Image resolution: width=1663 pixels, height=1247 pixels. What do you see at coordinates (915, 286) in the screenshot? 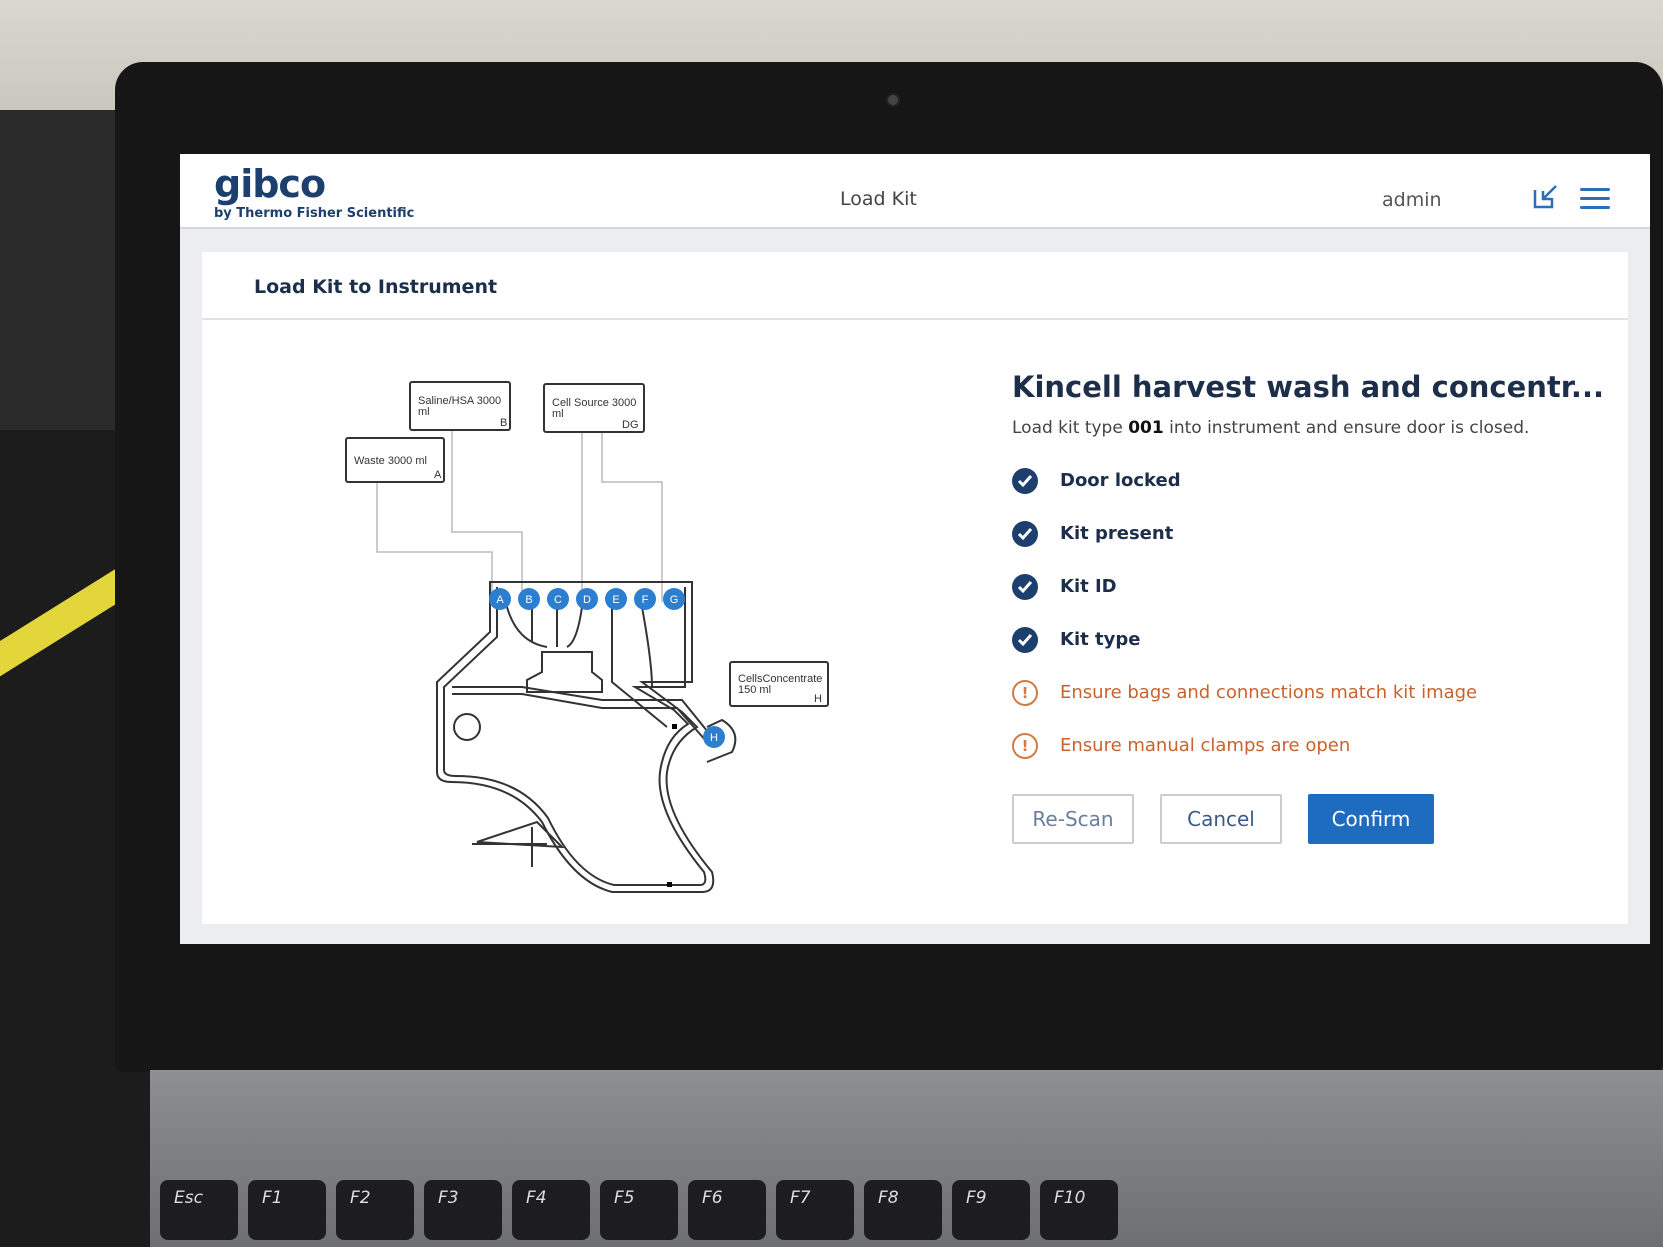
I see `panel-header: Load Kit to Instrument` at bounding box center [915, 286].